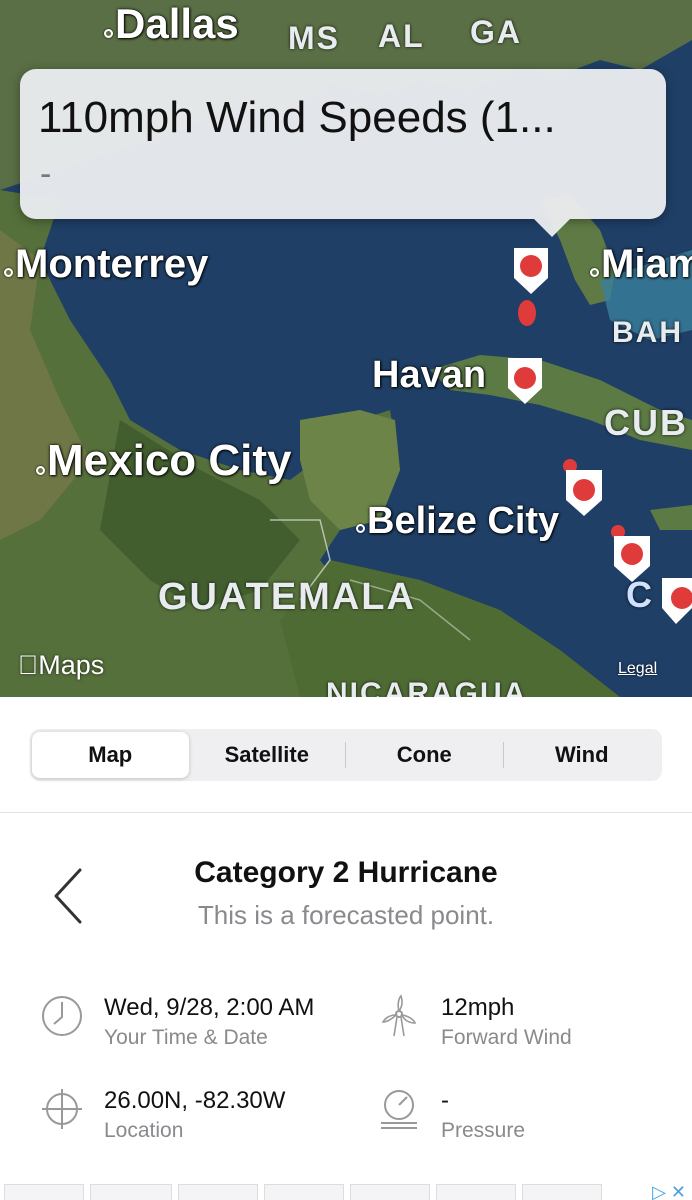  I want to click on callout-subtitle: -, so click(46, 174).